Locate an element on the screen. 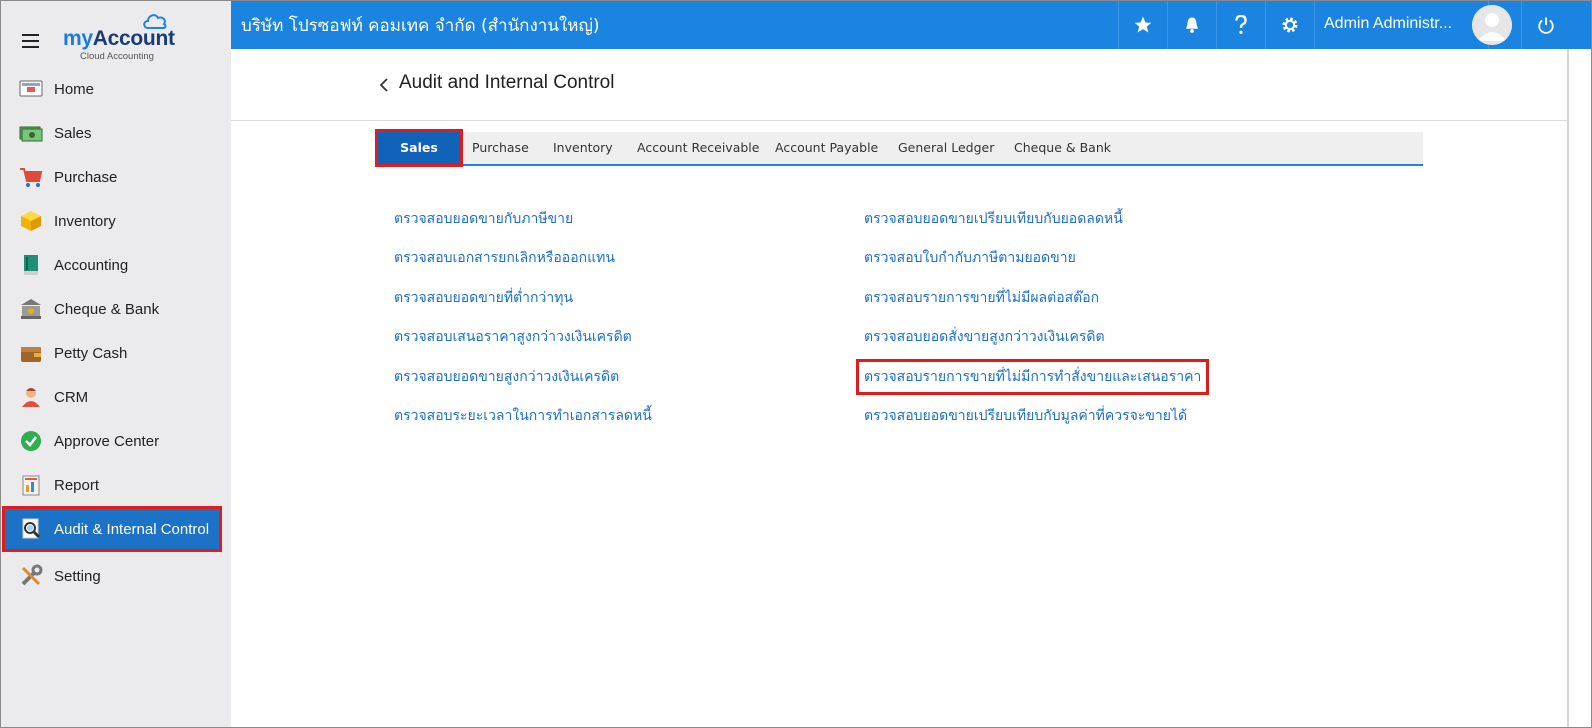 This screenshot has width=1592, height=728. audit-link: ตรวจสอบระยะเวลาในการทำเอกสารลดหนี้ is located at coordinates (523, 416).